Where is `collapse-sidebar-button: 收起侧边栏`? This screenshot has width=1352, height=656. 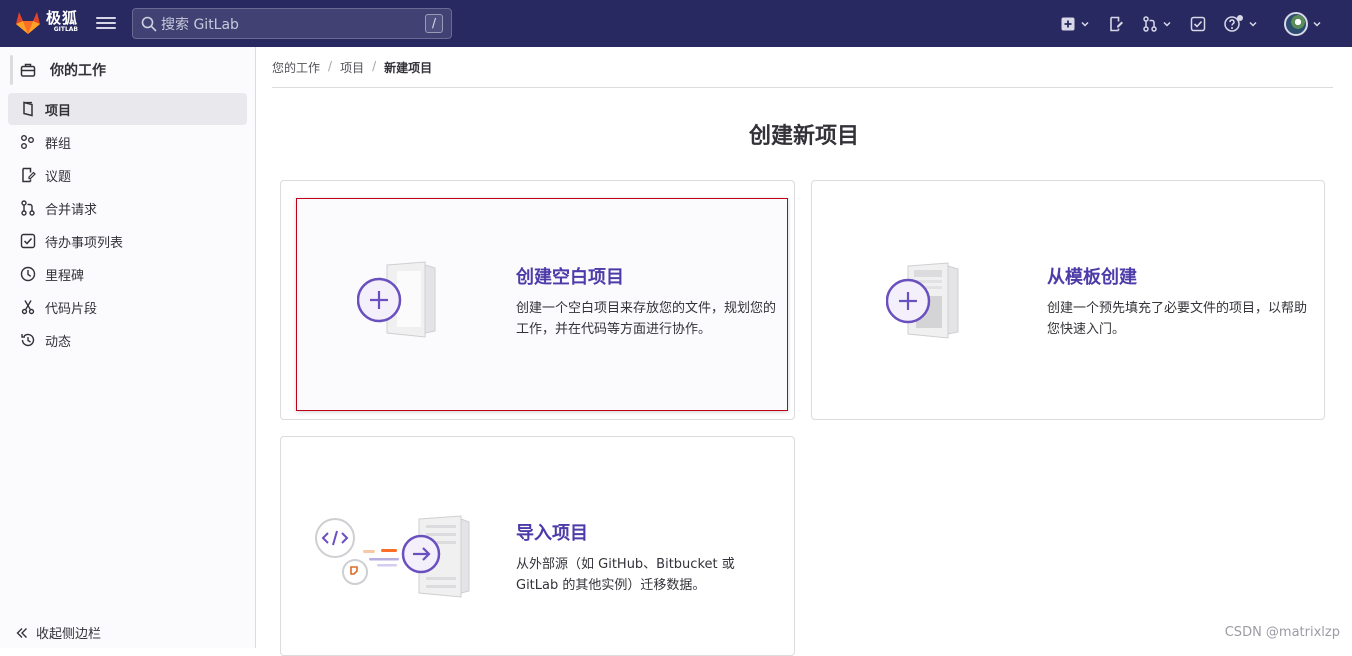
collapse-sidebar-button: 收起侧边栏 is located at coordinates (58, 632).